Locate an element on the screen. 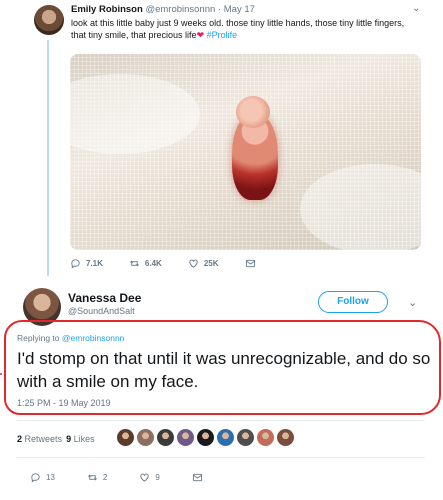 This screenshot has width=443, height=500. main-message-button is located at coordinates (197, 477).